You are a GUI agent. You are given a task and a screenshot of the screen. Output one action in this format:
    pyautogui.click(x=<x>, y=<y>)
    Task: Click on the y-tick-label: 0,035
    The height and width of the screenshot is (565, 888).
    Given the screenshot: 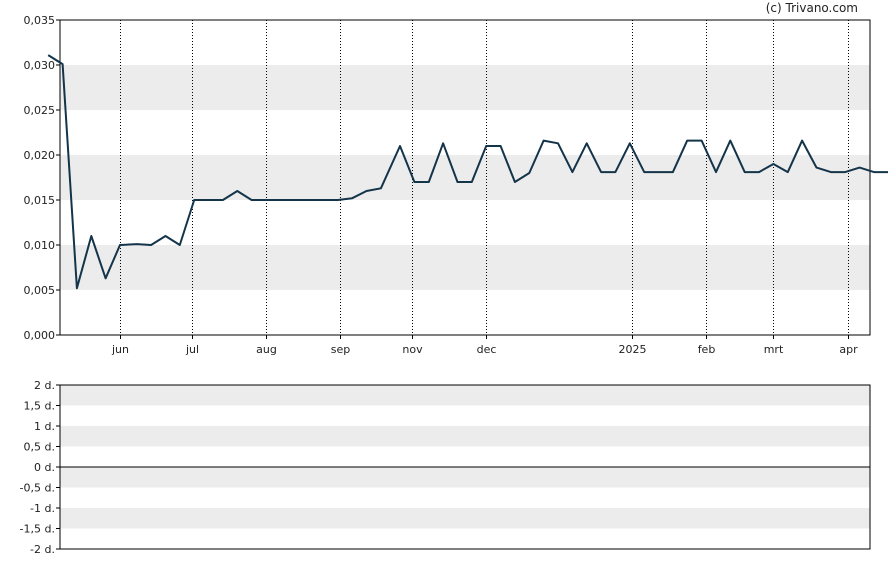 What is the action you would take?
    pyautogui.click(x=40, y=20)
    